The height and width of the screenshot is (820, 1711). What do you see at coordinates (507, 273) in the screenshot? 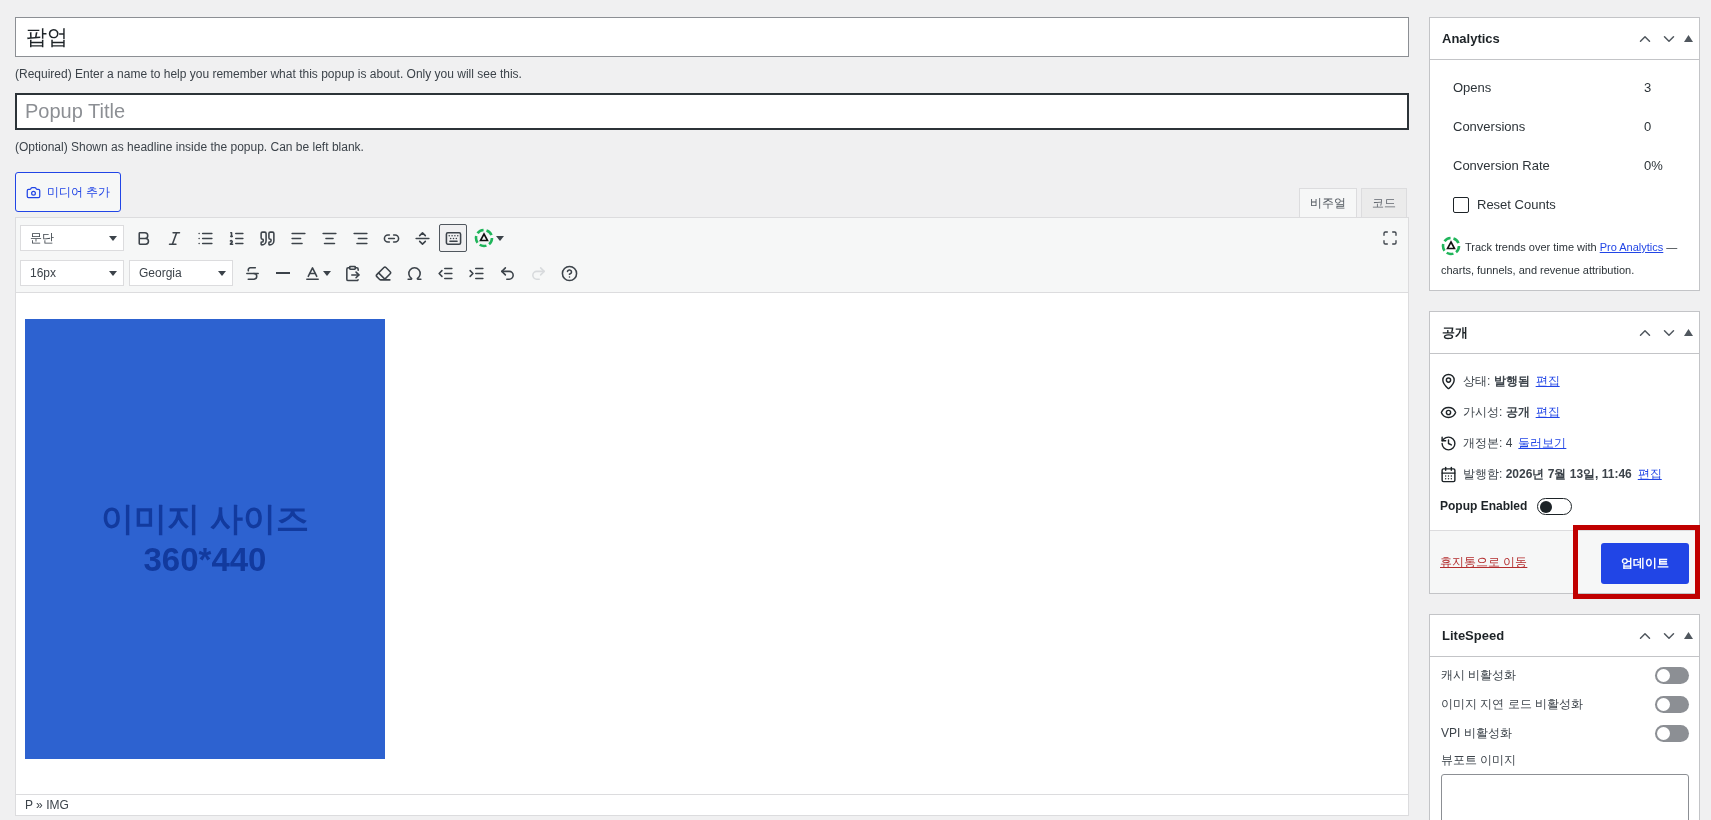
I see `undo-icon` at bounding box center [507, 273].